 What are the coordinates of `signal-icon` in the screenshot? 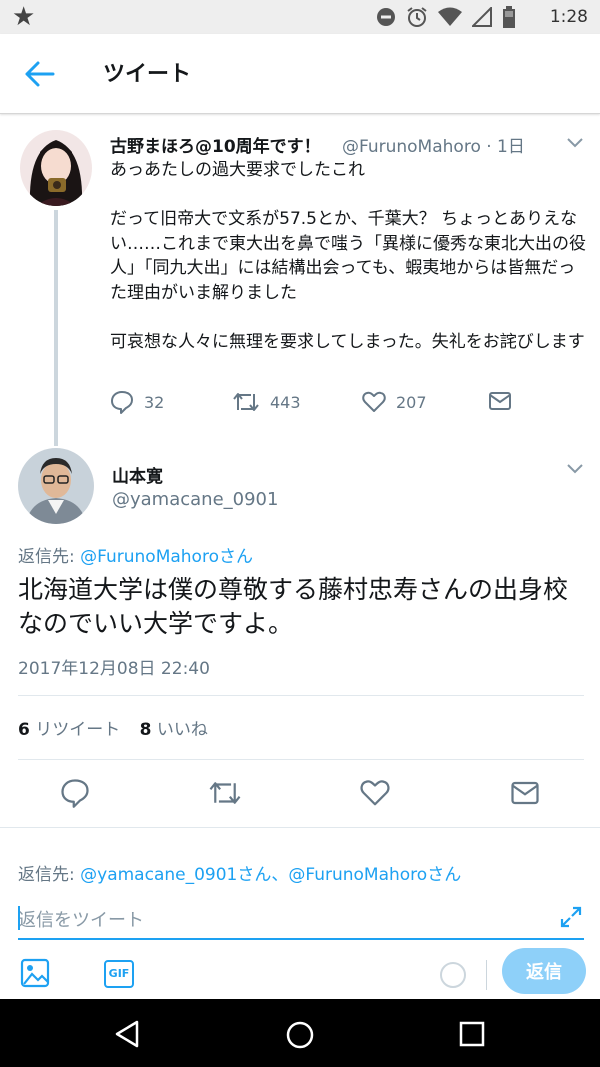 It's located at (482, 17).